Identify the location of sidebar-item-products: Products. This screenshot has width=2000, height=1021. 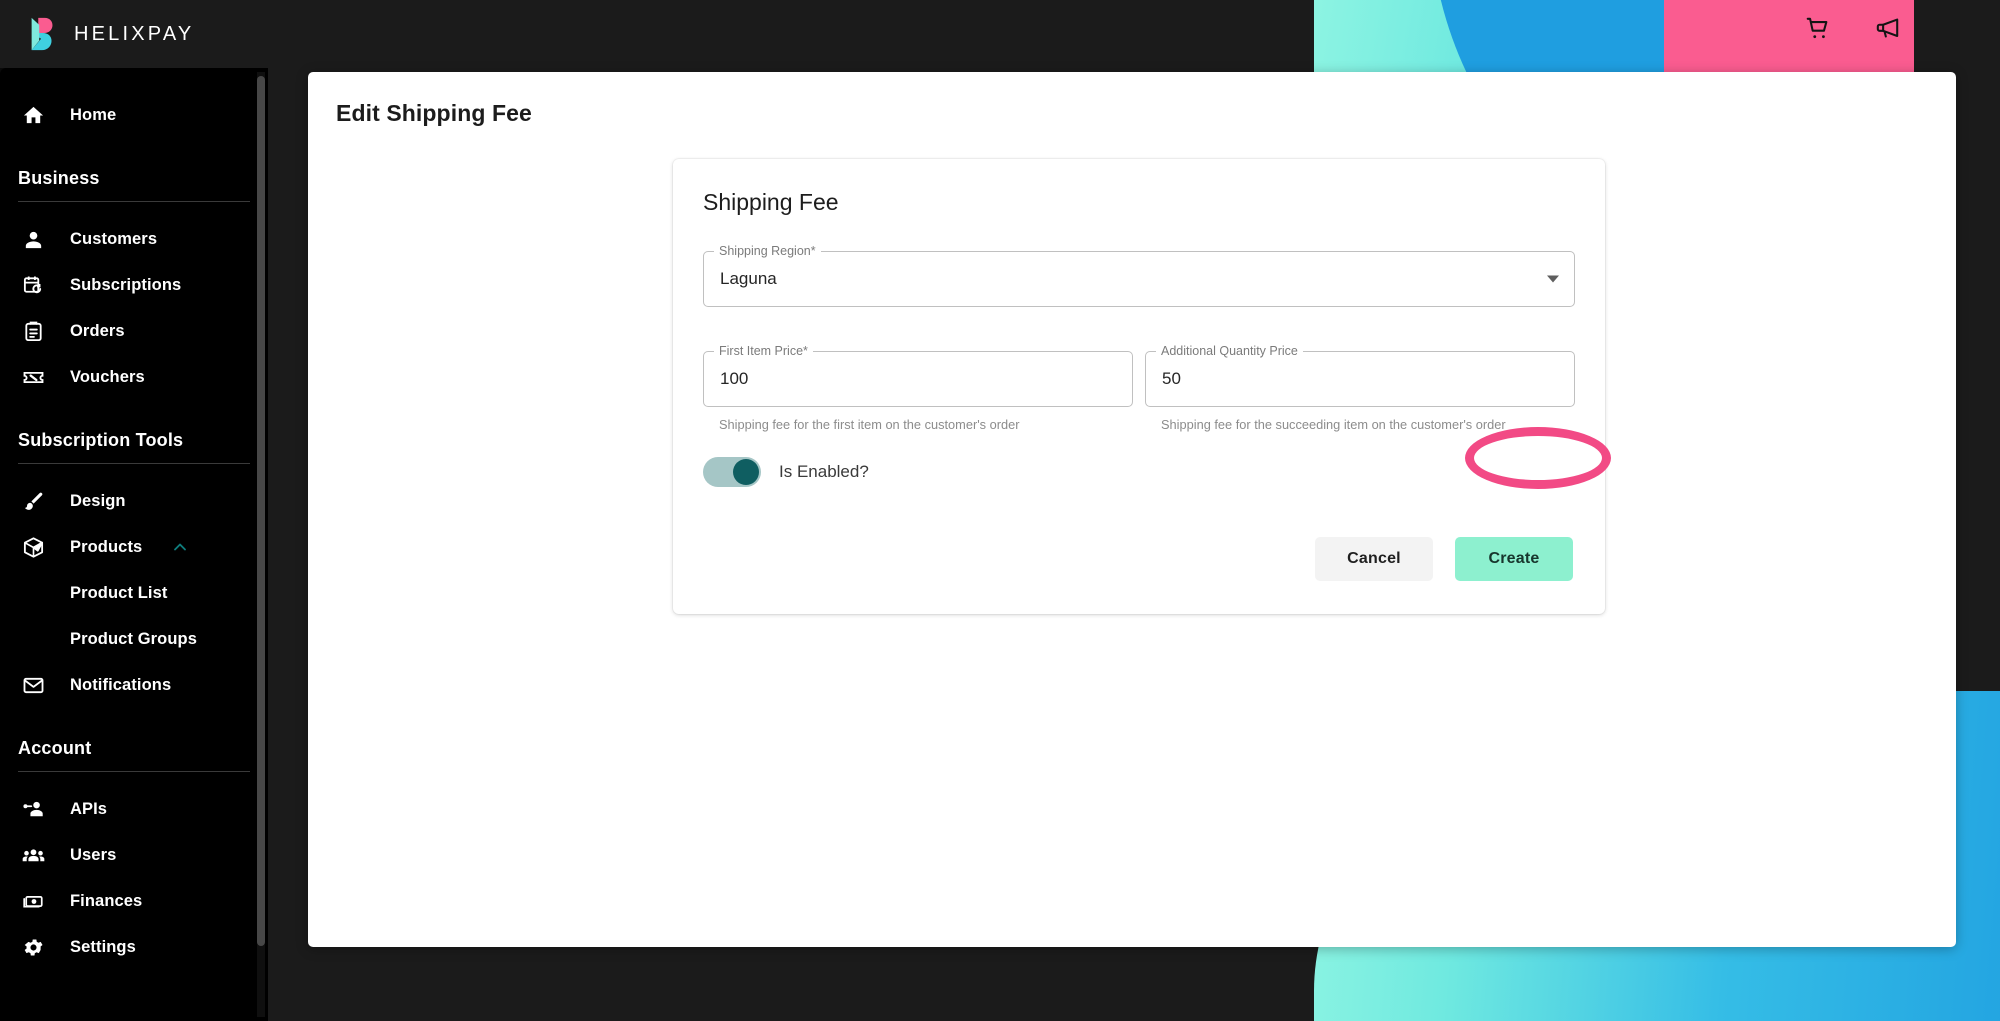
(134, 547).